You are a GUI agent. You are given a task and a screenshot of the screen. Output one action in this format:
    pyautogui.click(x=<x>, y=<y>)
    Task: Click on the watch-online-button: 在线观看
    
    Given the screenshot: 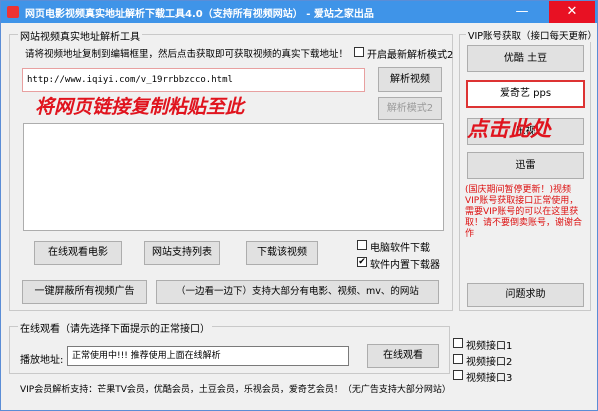 What is the action you would take?
    pyautogui.click(x=403, y=356)
    